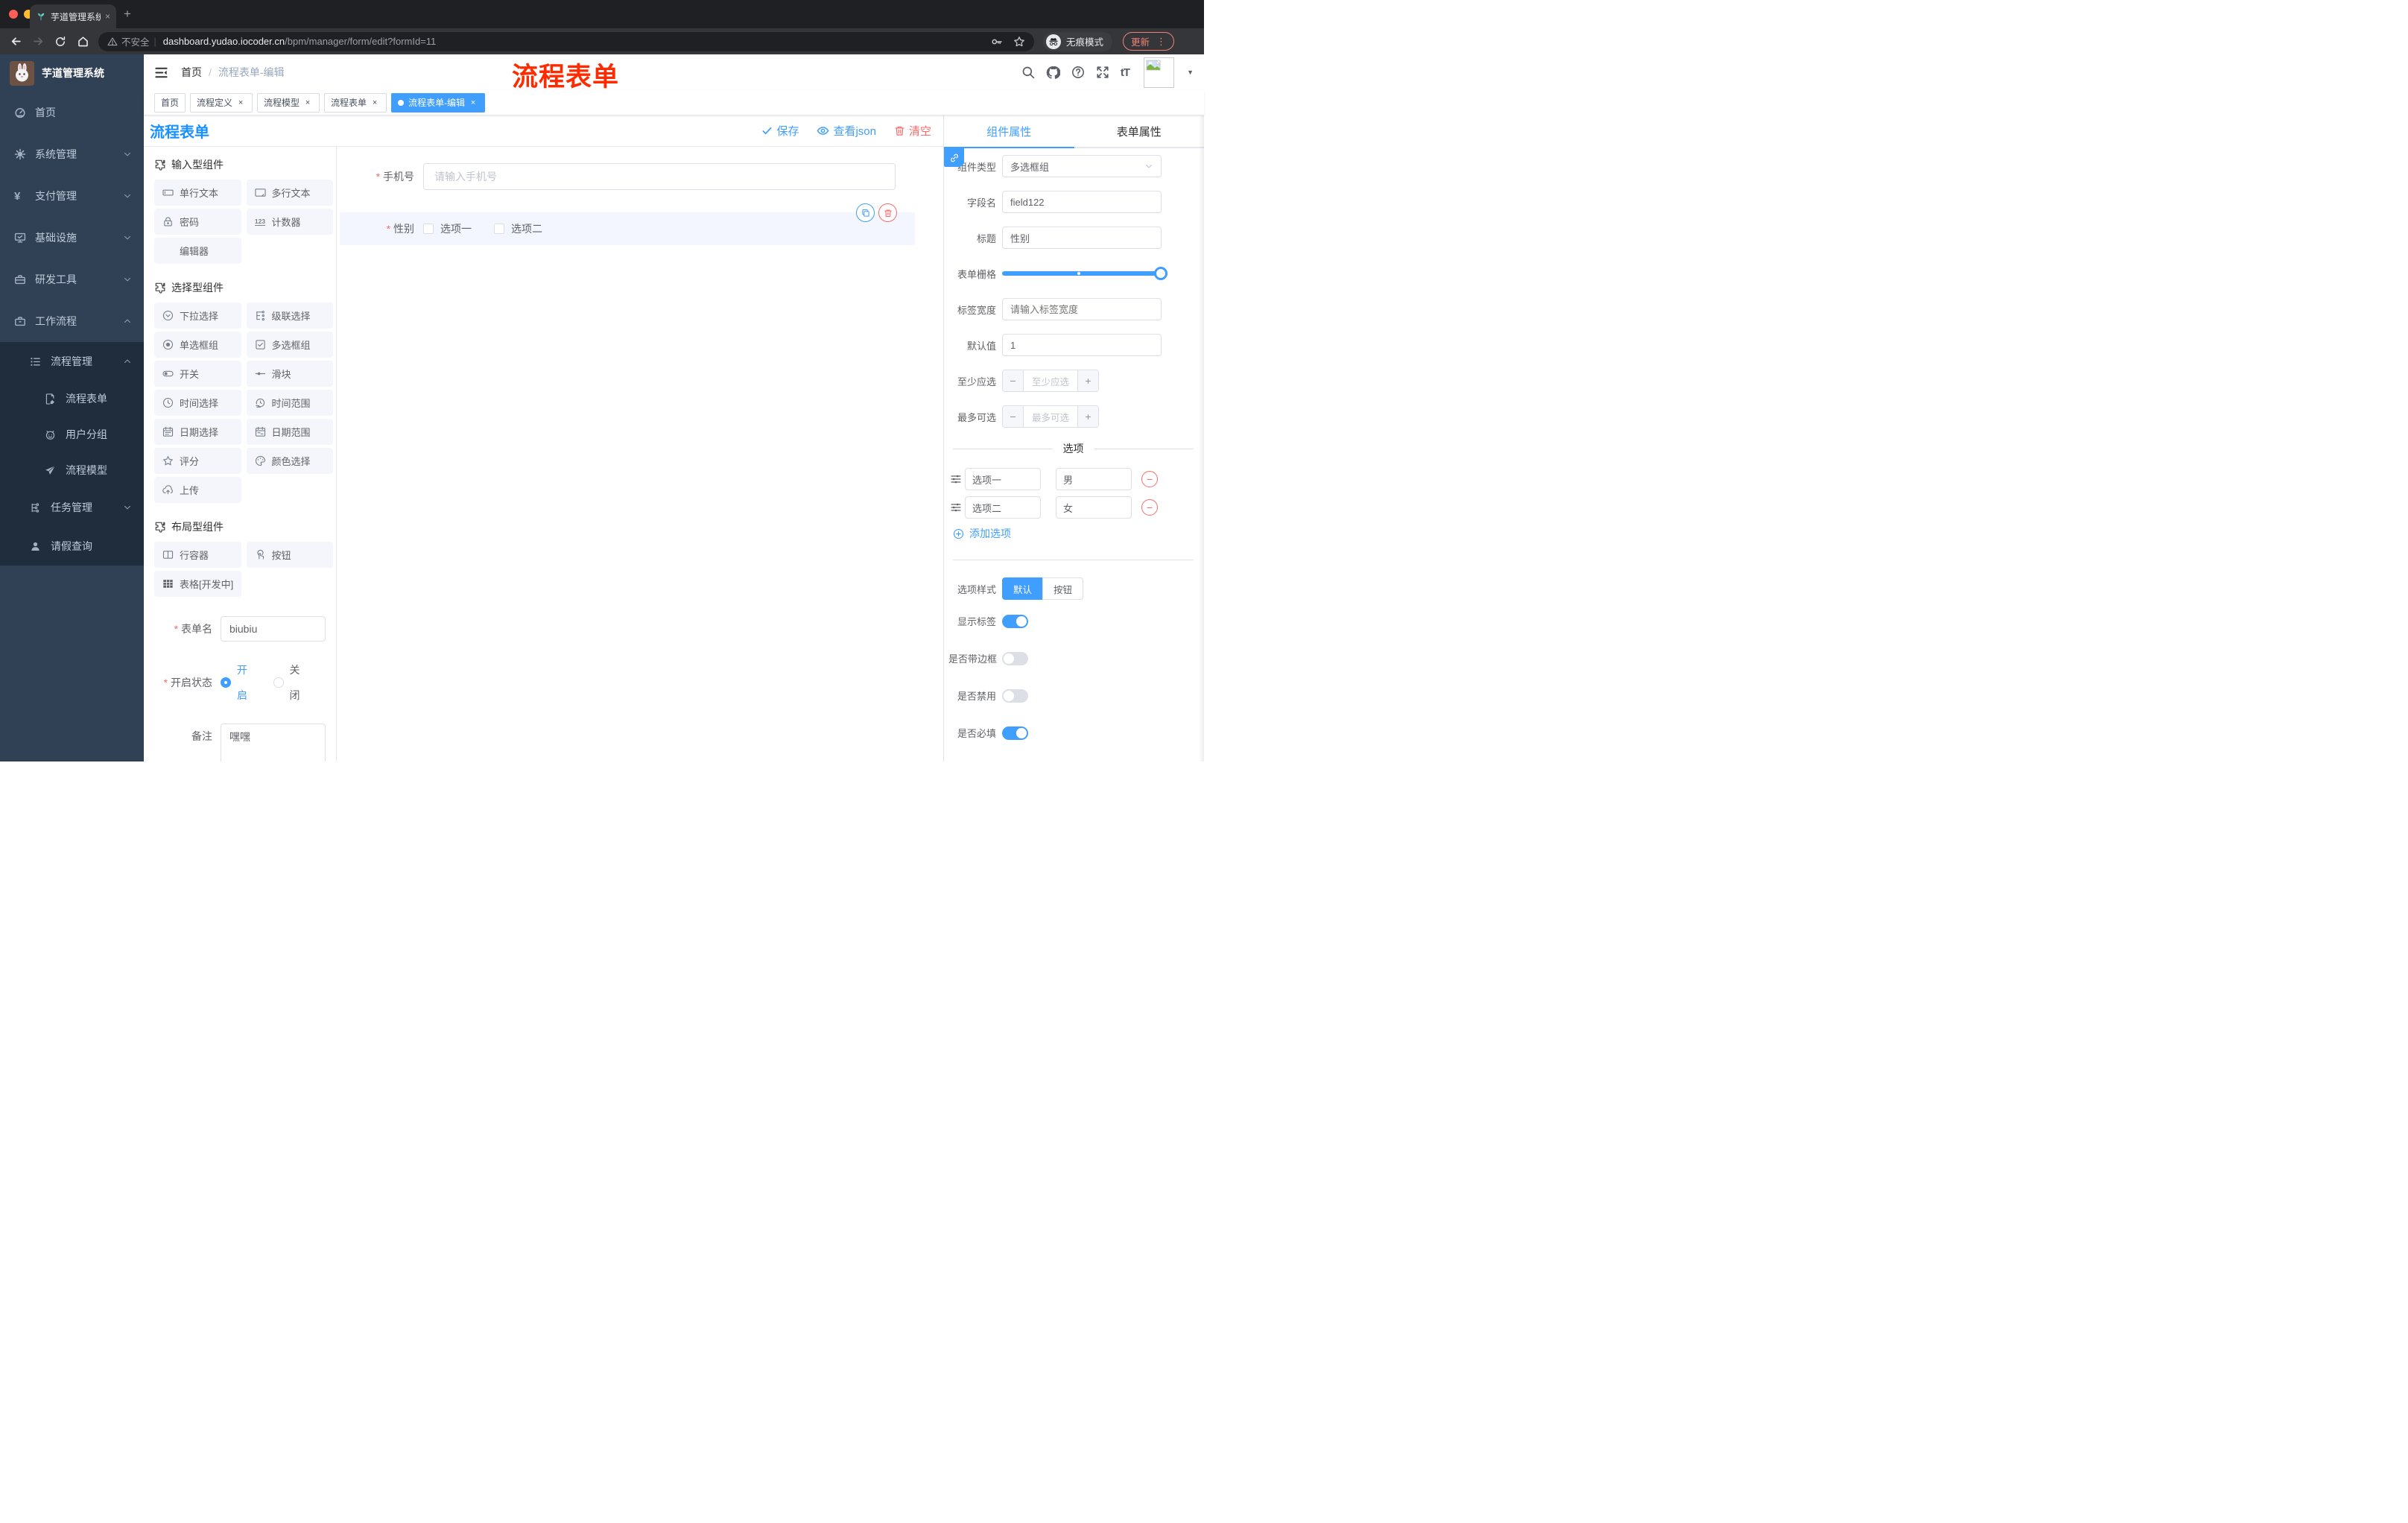  I want to click on drag-handle-icon, so click(956, 479).